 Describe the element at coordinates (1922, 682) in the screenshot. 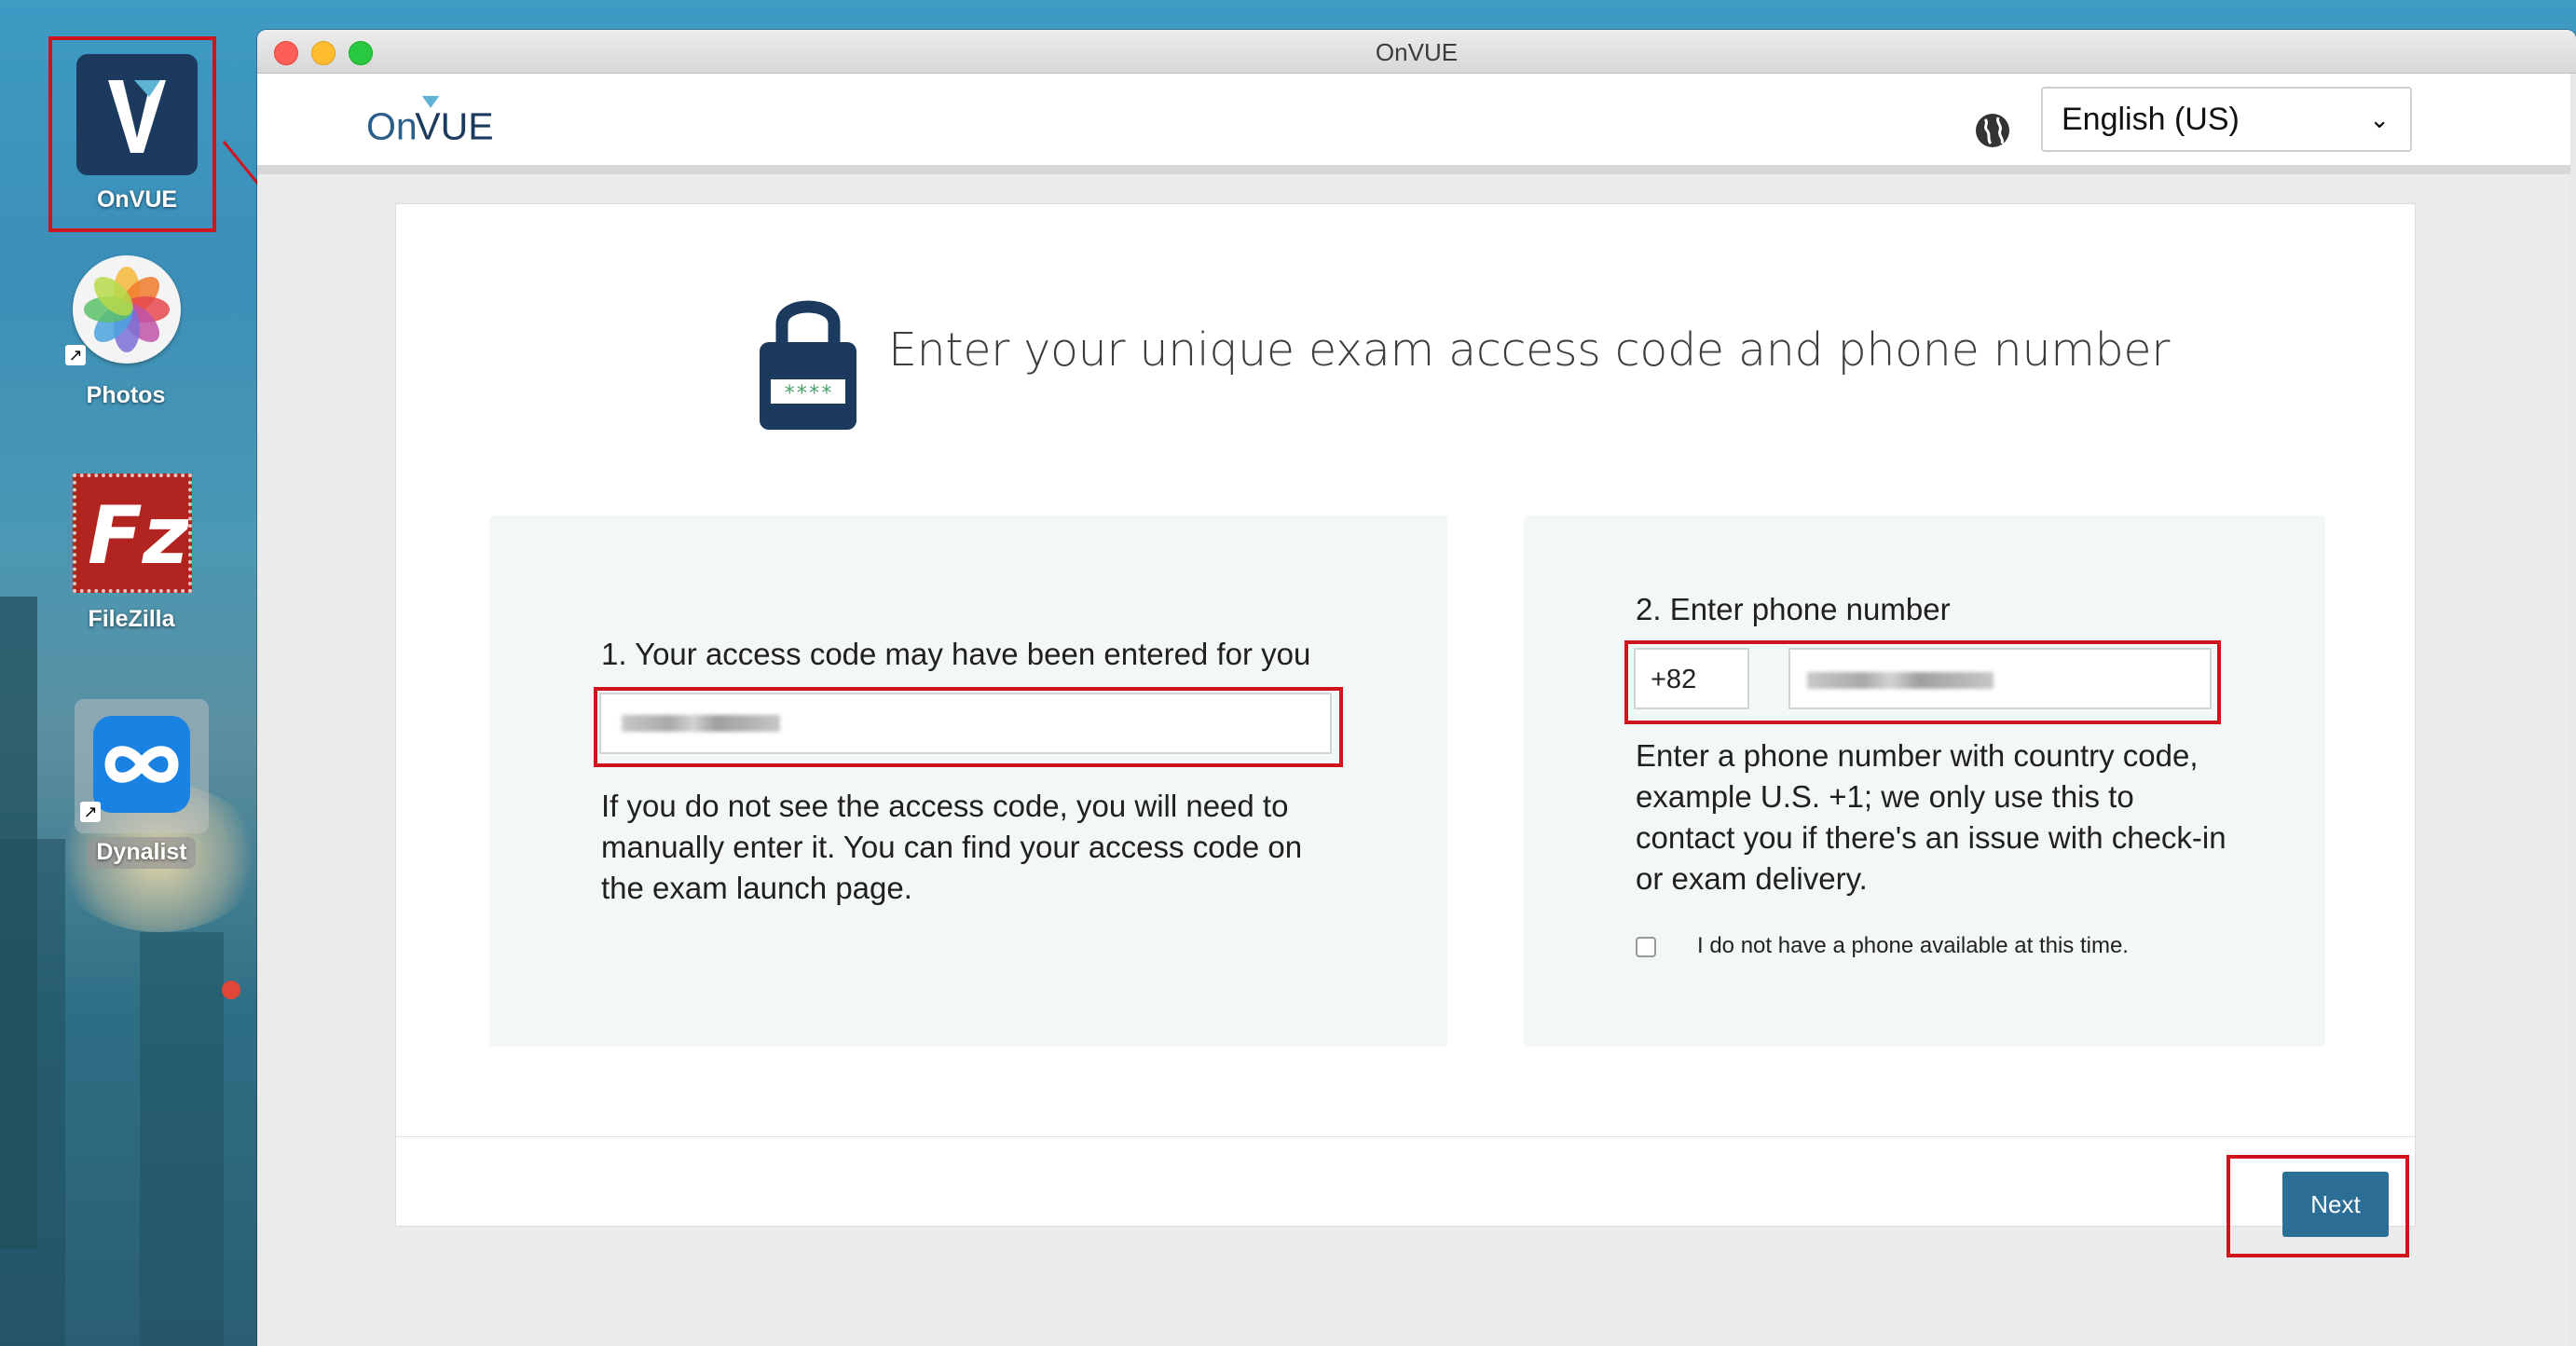

I see `annotation-box-phone` at that location.